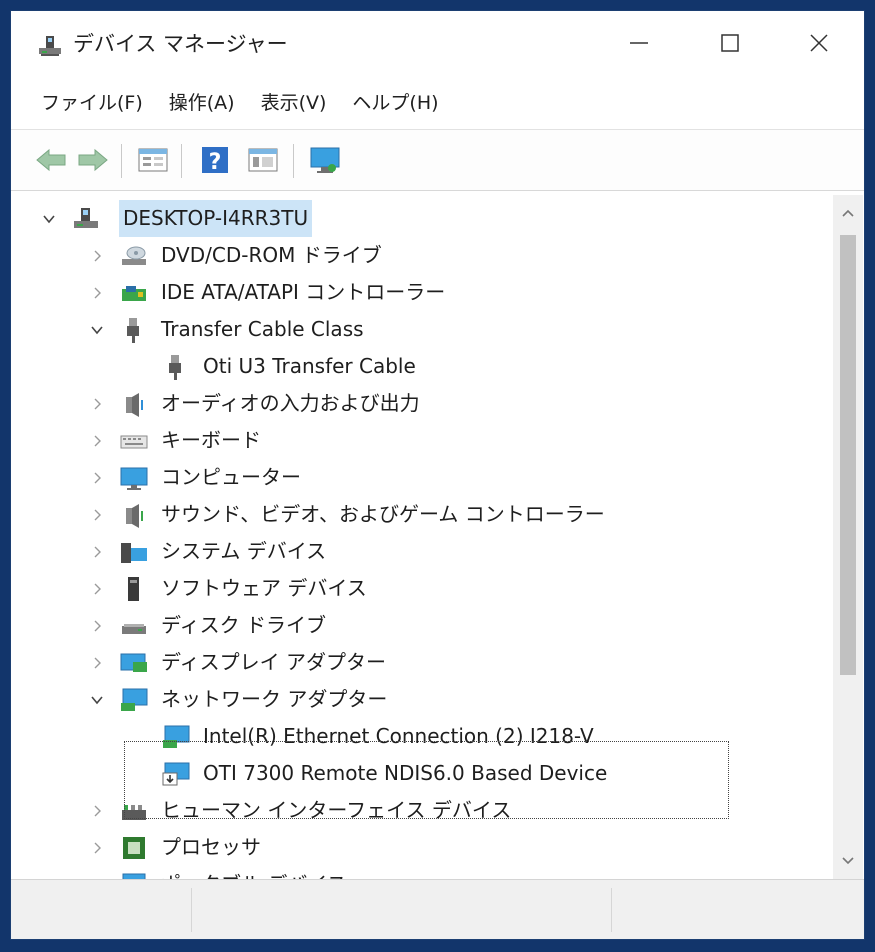 The height and width of the screenshot is (952, 875). Describe the element at coordinates (134, 552) in the screenshot. I see `system-folder-icon` at that location.